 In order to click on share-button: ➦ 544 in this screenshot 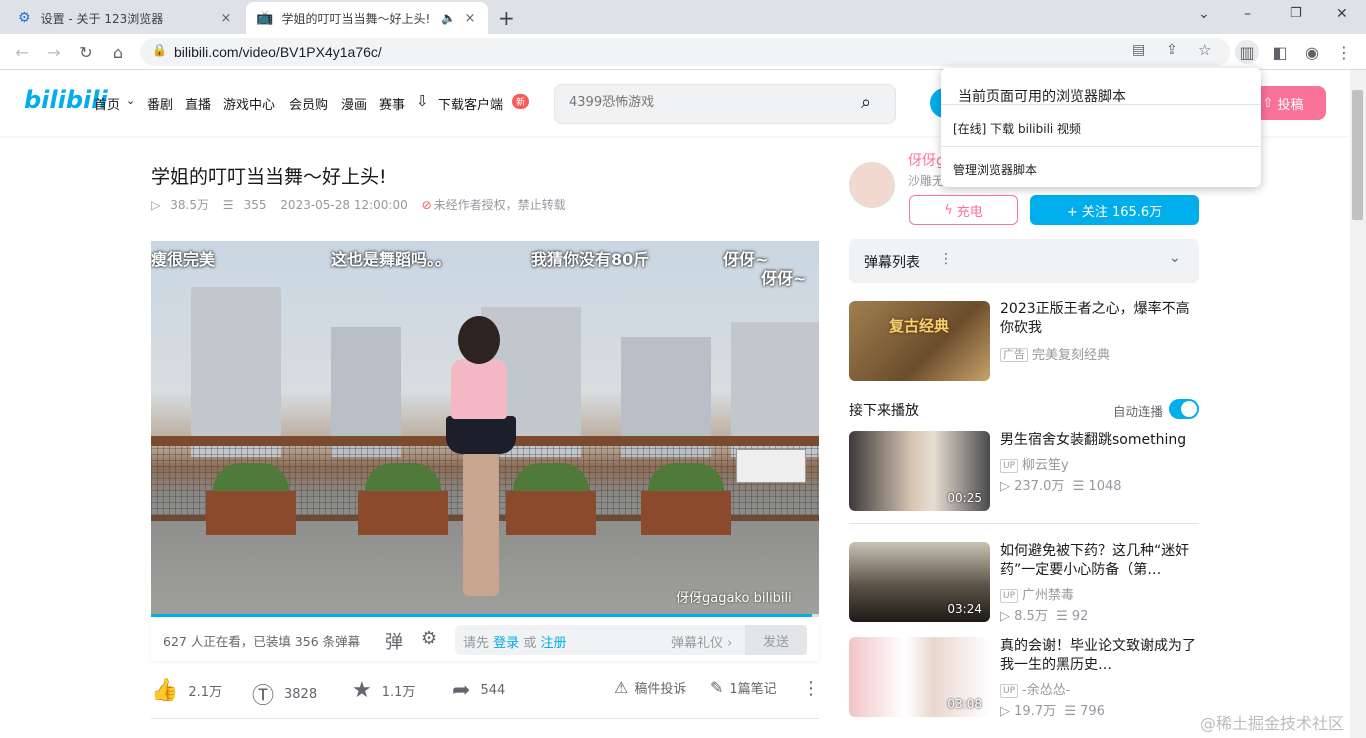, I will do `click(478, 690)`.